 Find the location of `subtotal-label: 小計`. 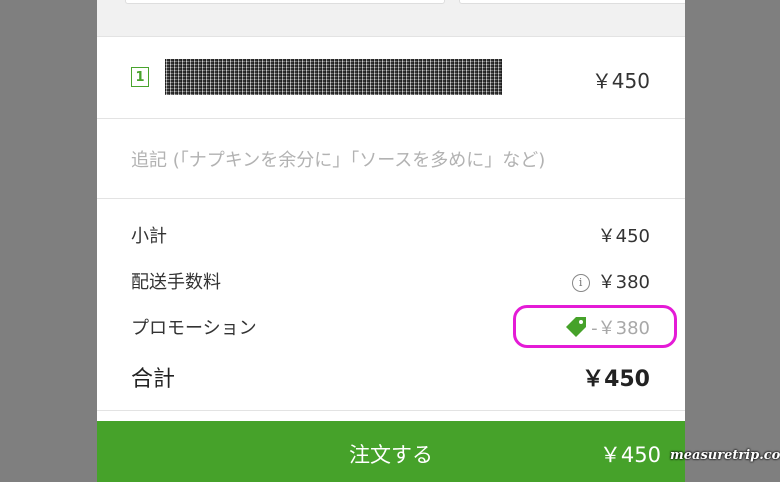

subtotal-label: 小計 is located at coordinates (149, 236).